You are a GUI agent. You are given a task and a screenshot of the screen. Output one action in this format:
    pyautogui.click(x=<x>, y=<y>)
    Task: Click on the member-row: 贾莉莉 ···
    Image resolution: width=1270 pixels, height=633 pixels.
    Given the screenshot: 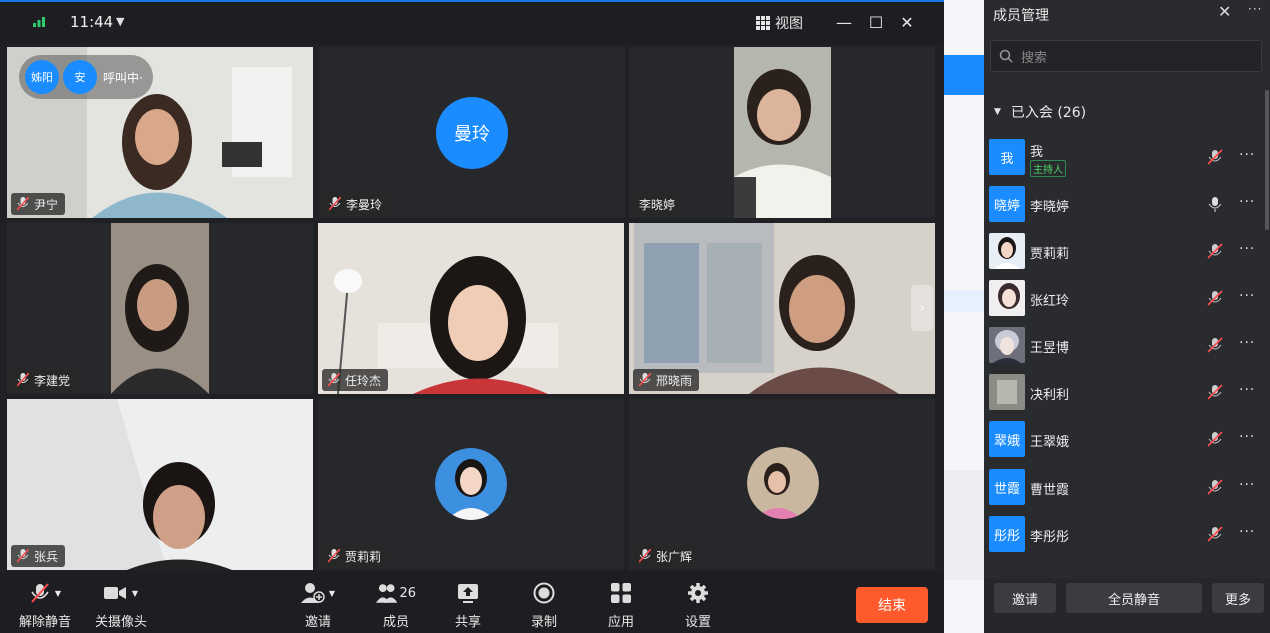 What is the action you would take?
    pyautogui.click(x=1124, y=251)
    